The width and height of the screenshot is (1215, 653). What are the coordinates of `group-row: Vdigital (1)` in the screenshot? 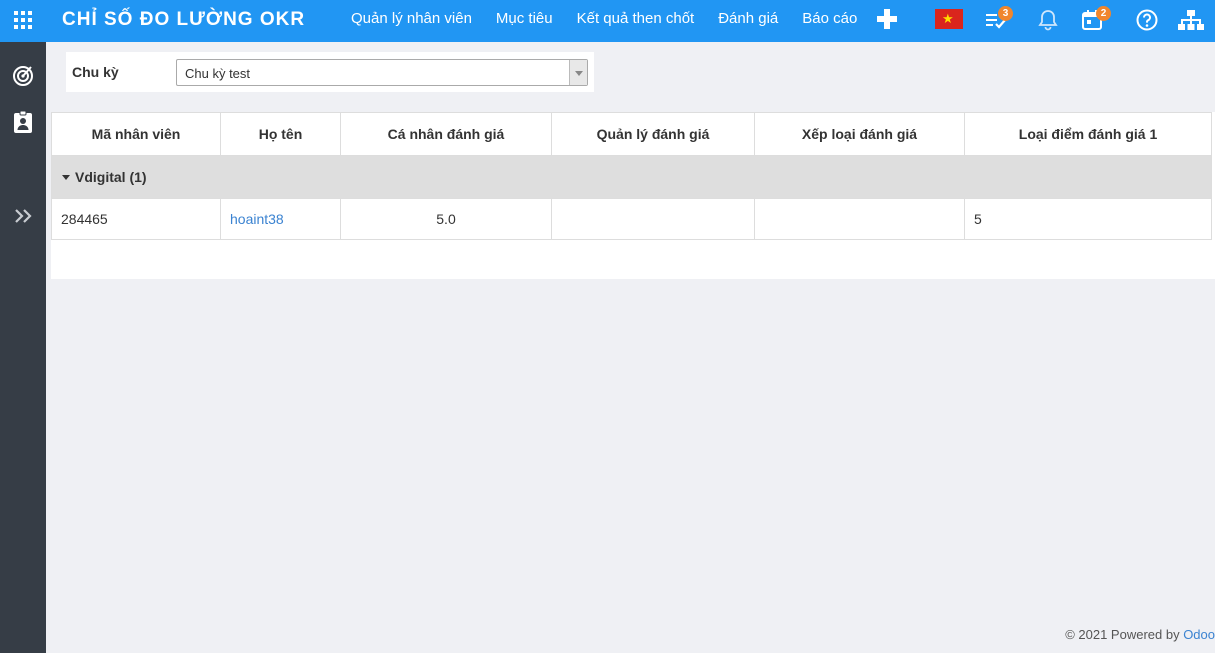 It's located at (631, 177).